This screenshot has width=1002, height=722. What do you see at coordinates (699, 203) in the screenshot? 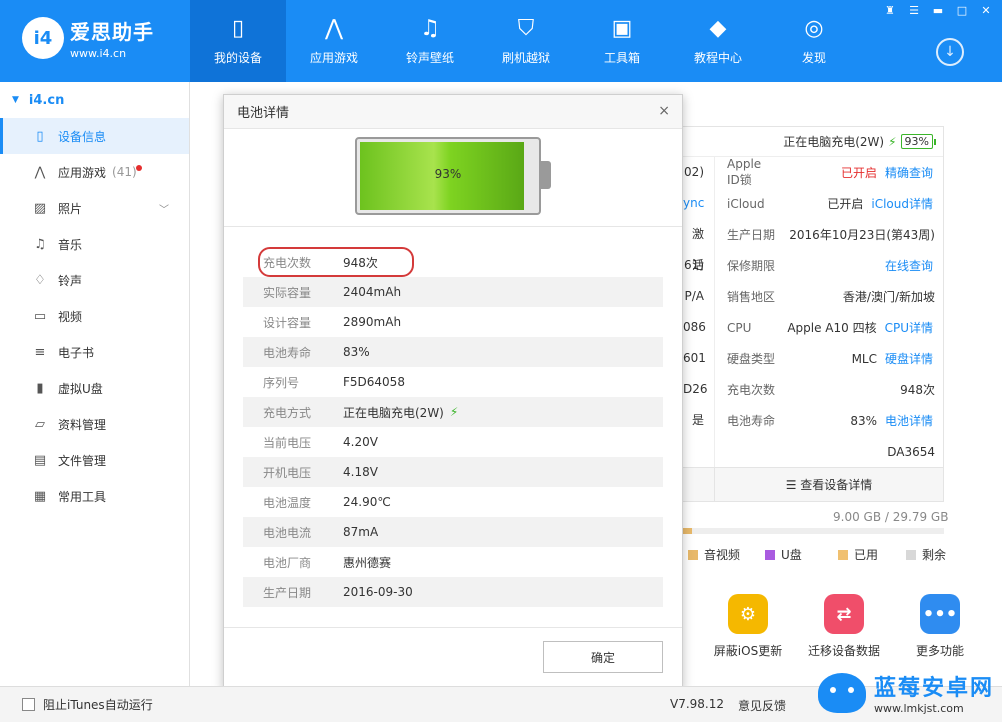
I see `info-left-value: ync` at bounding box center [699, 203].